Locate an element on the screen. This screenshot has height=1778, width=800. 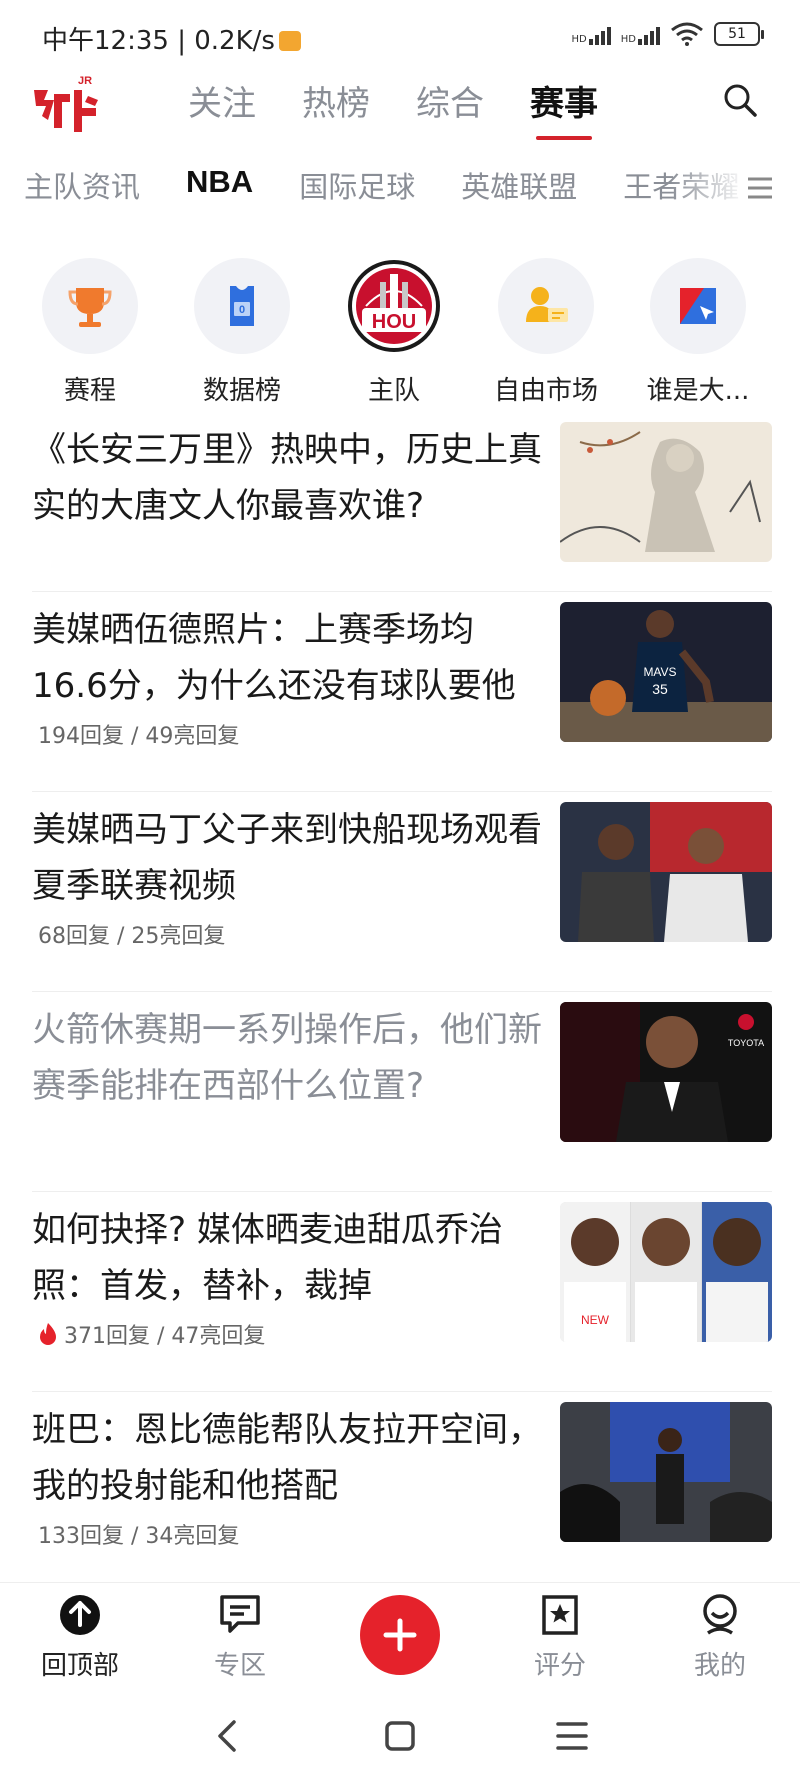
nav-back-to-top: 回顶部 is located at coordinates (80, 1637).